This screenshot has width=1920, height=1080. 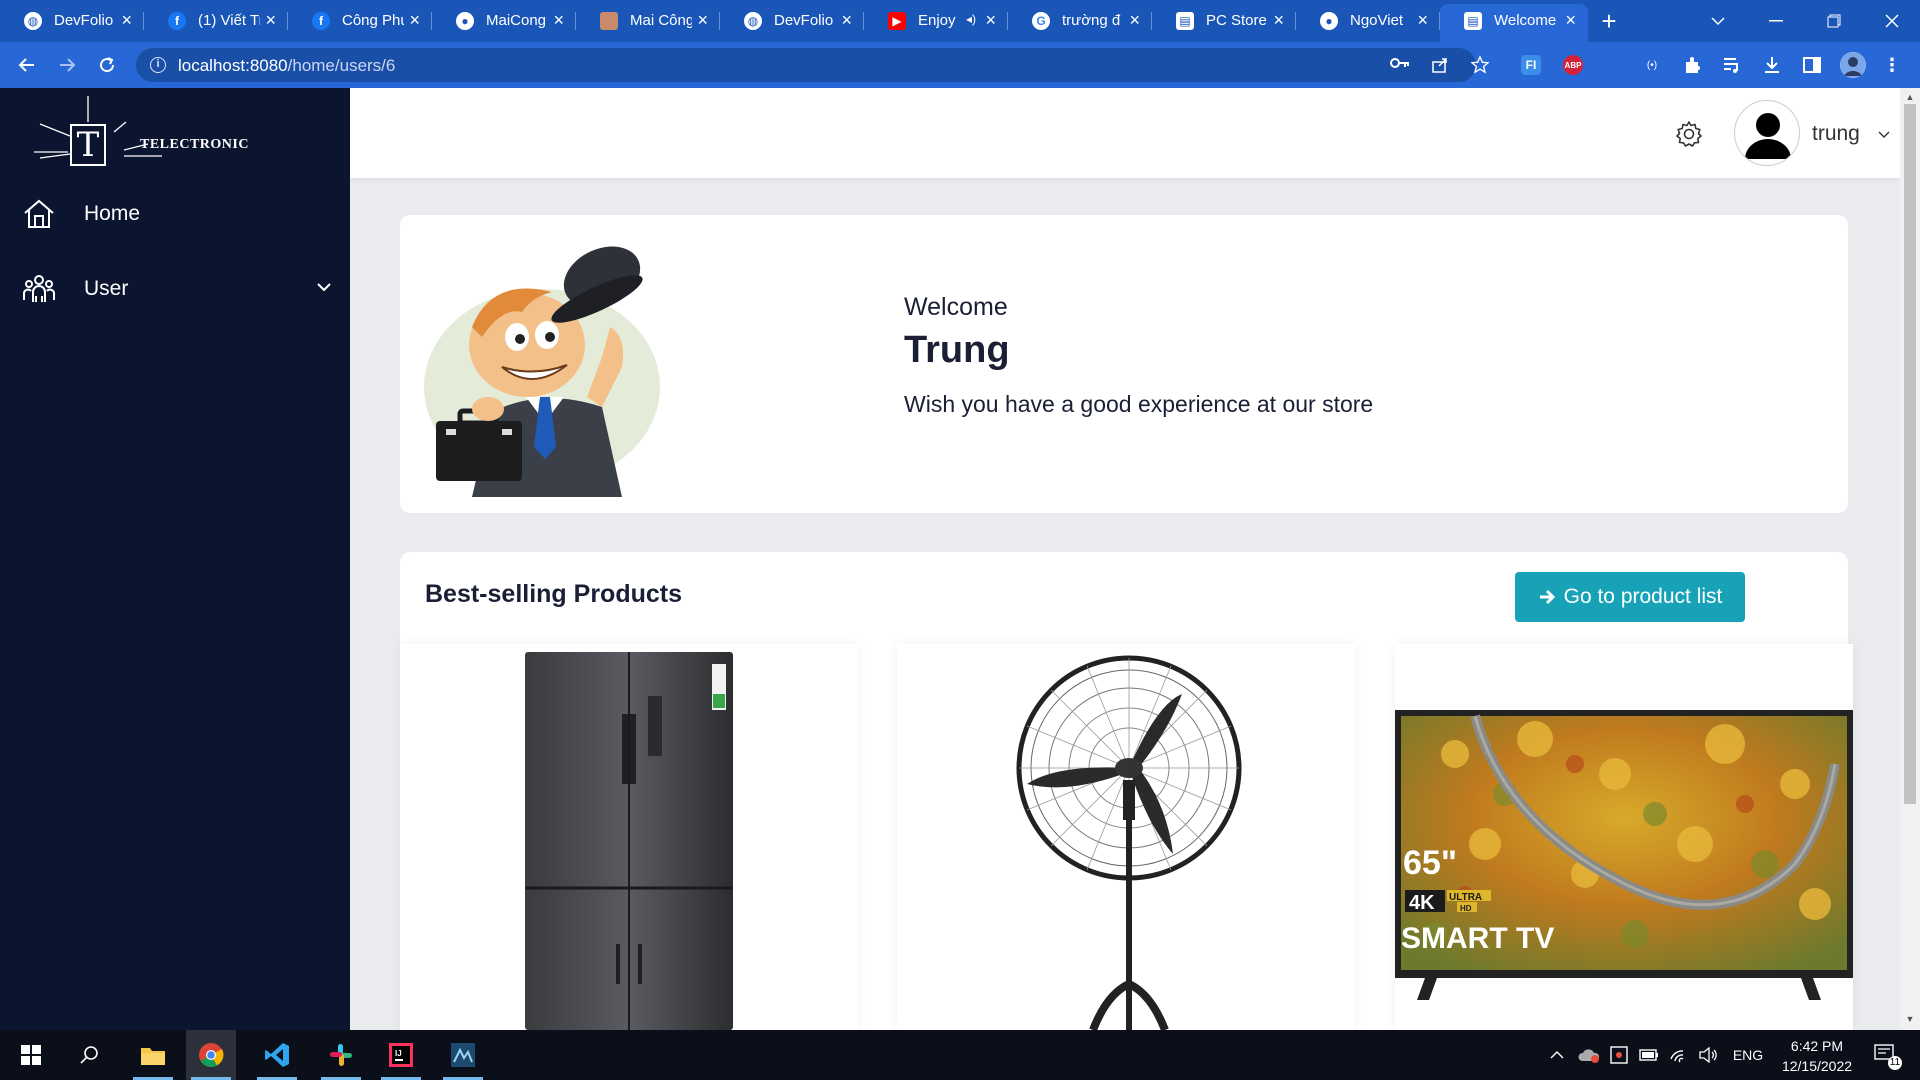 What do you see at coordinates (1514, 23) in the screenshot?
I see `browser-tab: ▤ Welcome ×` at bounding box center [1514, 23].